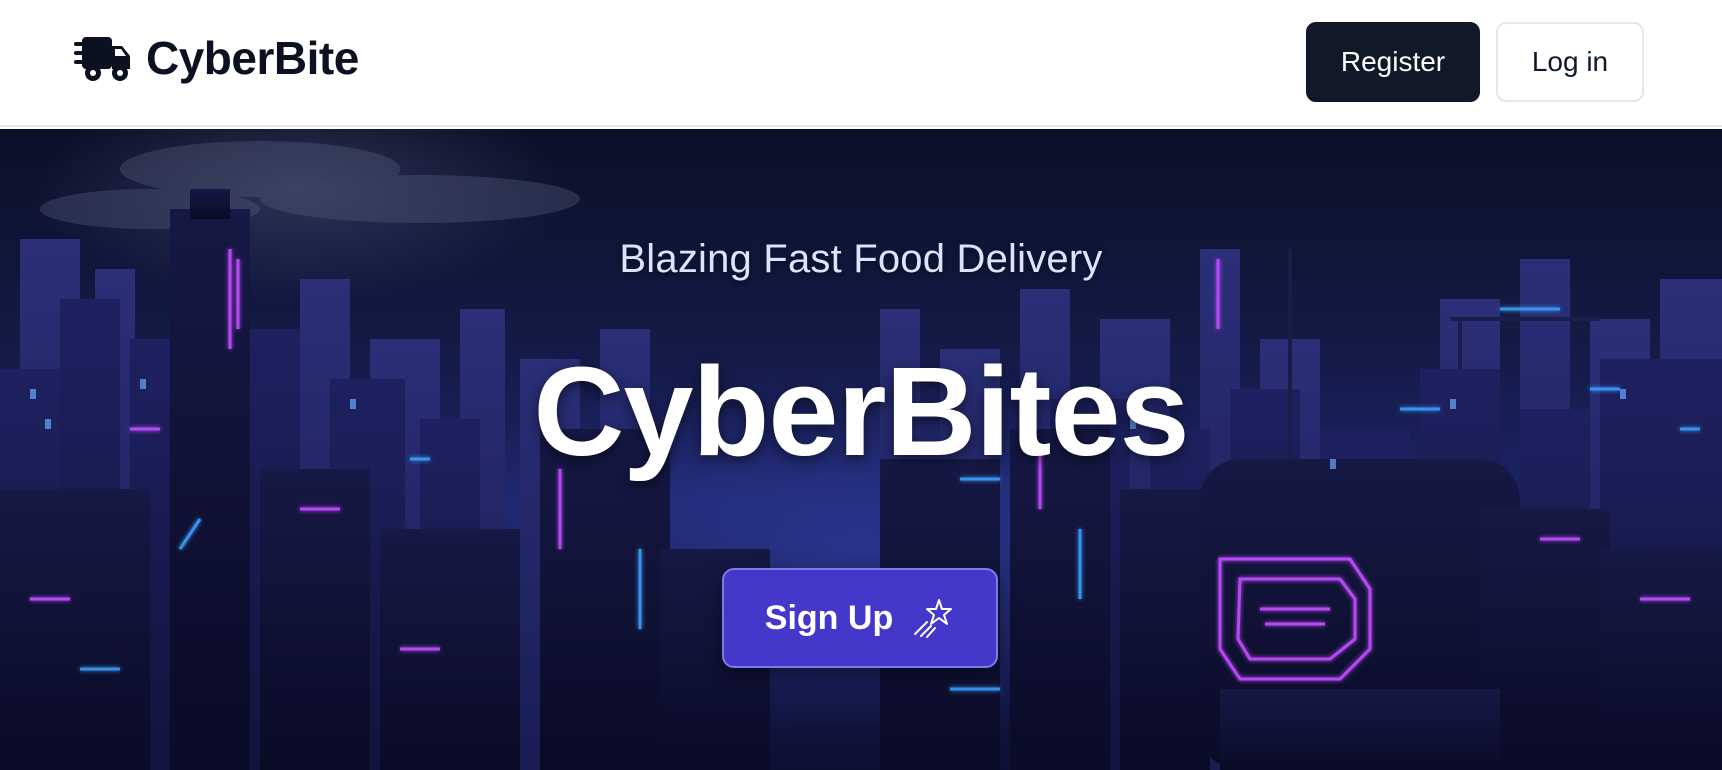 This screenshot has height=770, width=1722. I want to click on login-button: Log in, so click(1570, 62).